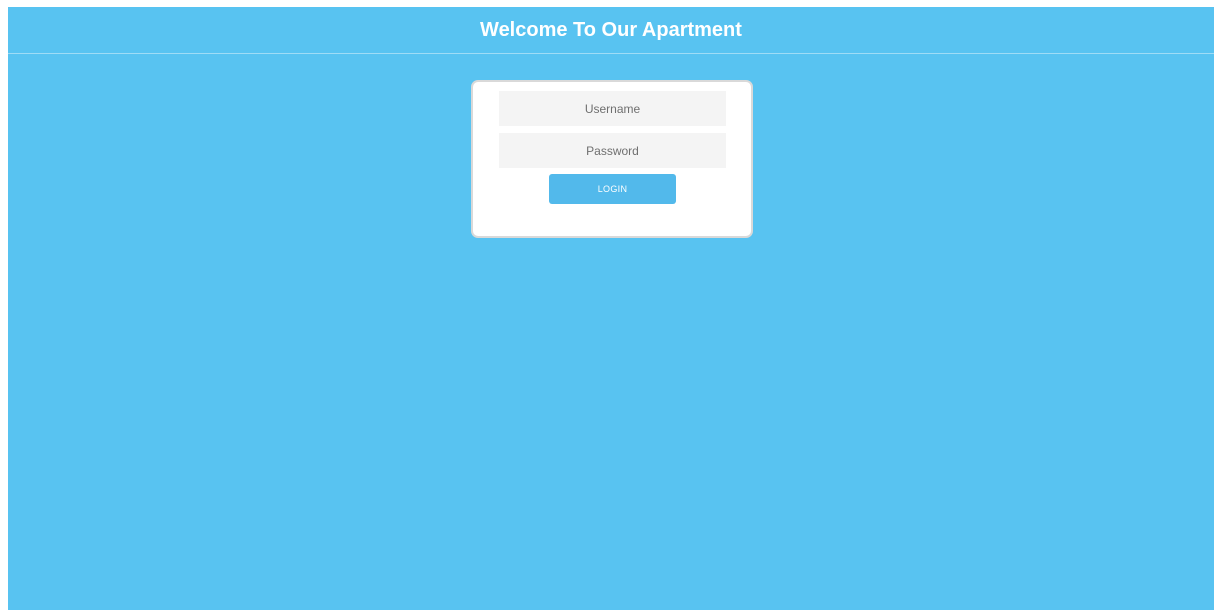 This screenshot has height=610, width=1214. What do you see at coordinates (612, 108) in the screenshot?
I see `username-input` at bounding box center [612, 108].